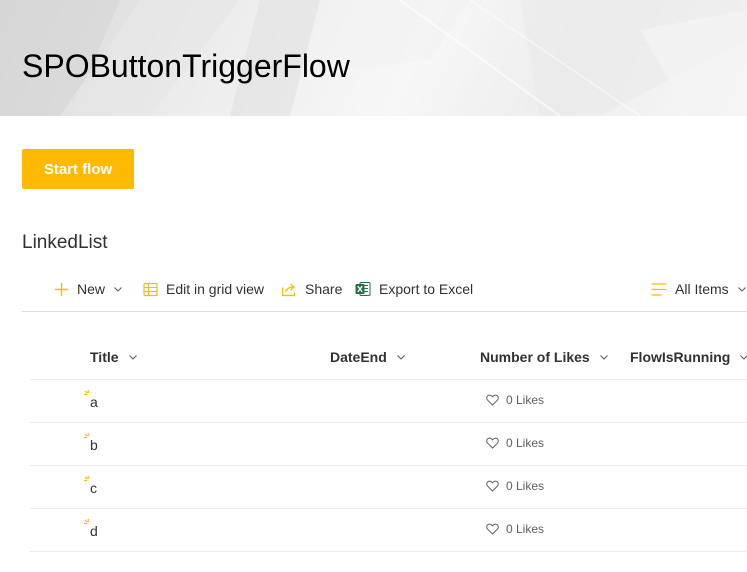 The height and width of the screenshot is (572, 747). I want to click on edit-in-grid-view-label: Edit in grid view, so click(215, 289).